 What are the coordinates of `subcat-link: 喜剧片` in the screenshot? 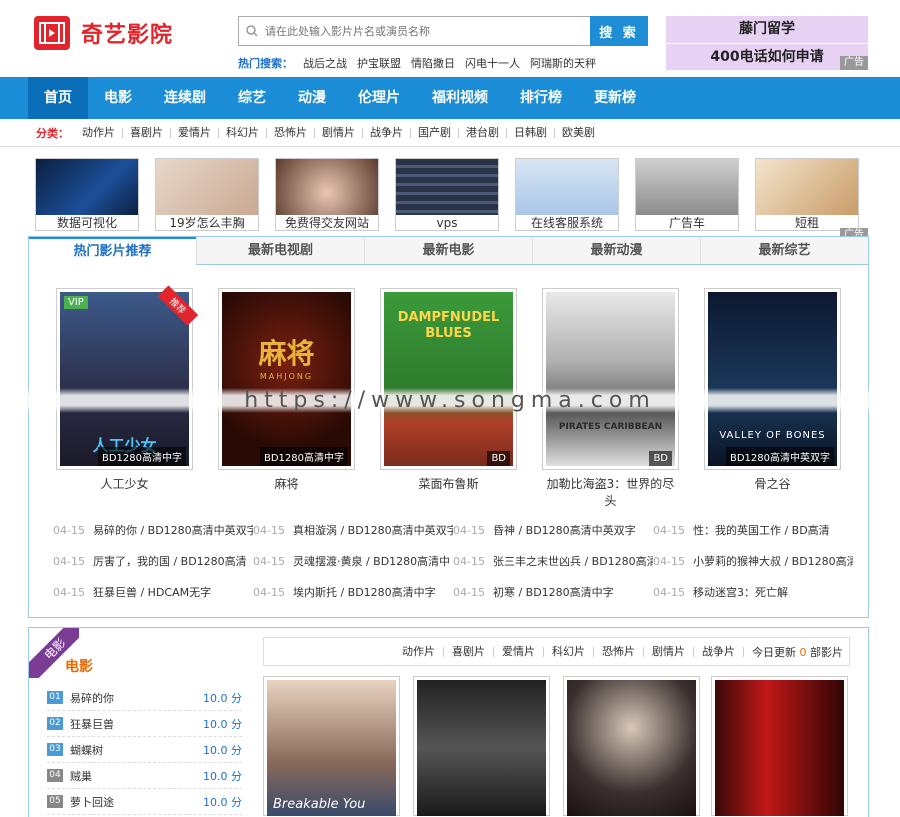 It's located at (469, 651).